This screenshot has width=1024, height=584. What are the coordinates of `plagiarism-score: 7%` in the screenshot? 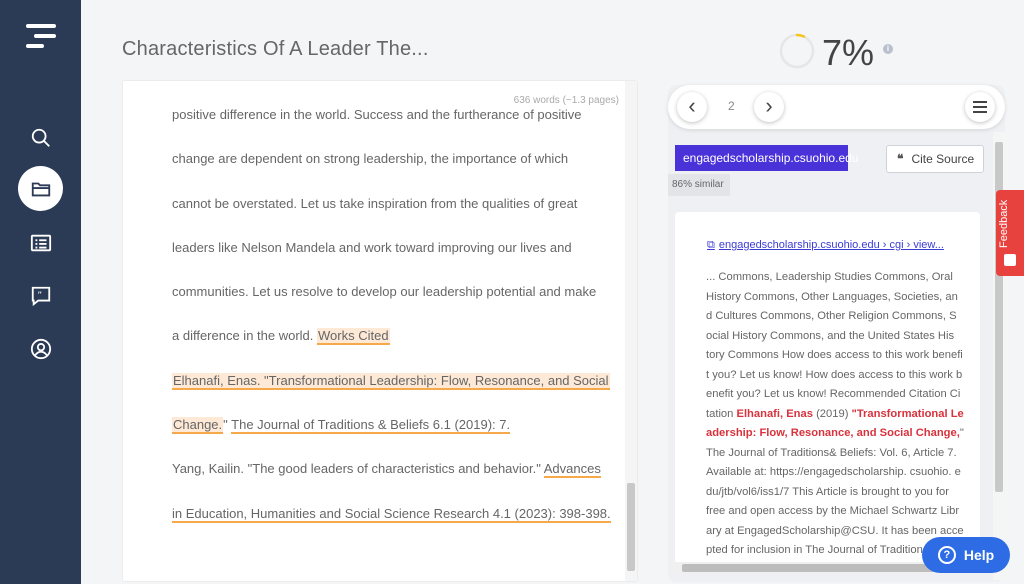 It's located at (848, 52).